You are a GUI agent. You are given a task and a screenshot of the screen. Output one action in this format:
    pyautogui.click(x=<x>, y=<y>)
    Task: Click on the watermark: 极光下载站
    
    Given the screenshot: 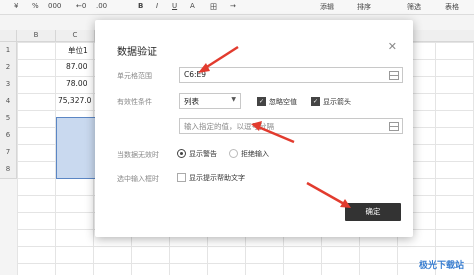 What is the action you would take?
    pyautogui.click(x=441, y=266)
    